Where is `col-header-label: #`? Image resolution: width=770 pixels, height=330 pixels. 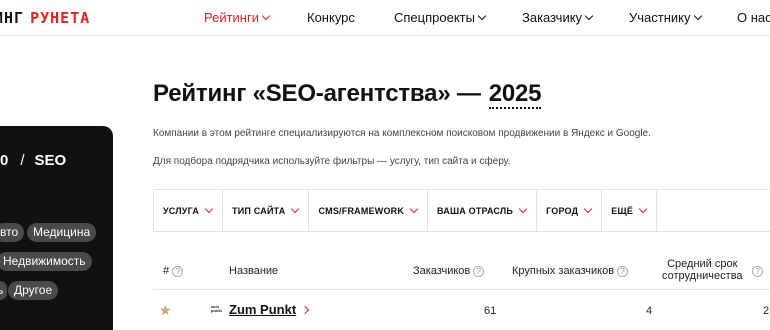 col-header-label: # is located at coordinates (166, 271).